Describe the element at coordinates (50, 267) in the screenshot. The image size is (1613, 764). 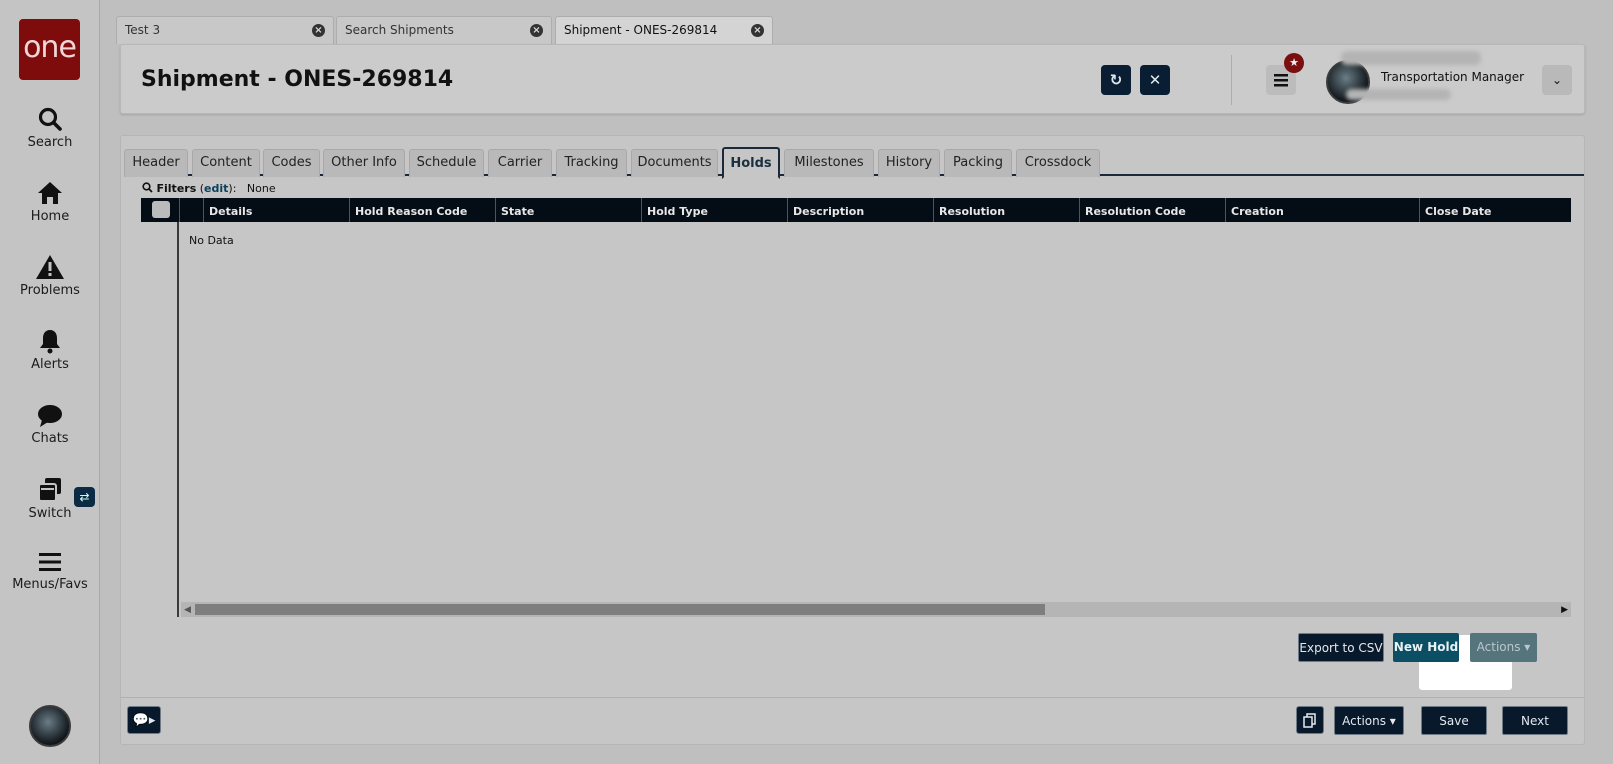
I see `warning-icon` at that location.